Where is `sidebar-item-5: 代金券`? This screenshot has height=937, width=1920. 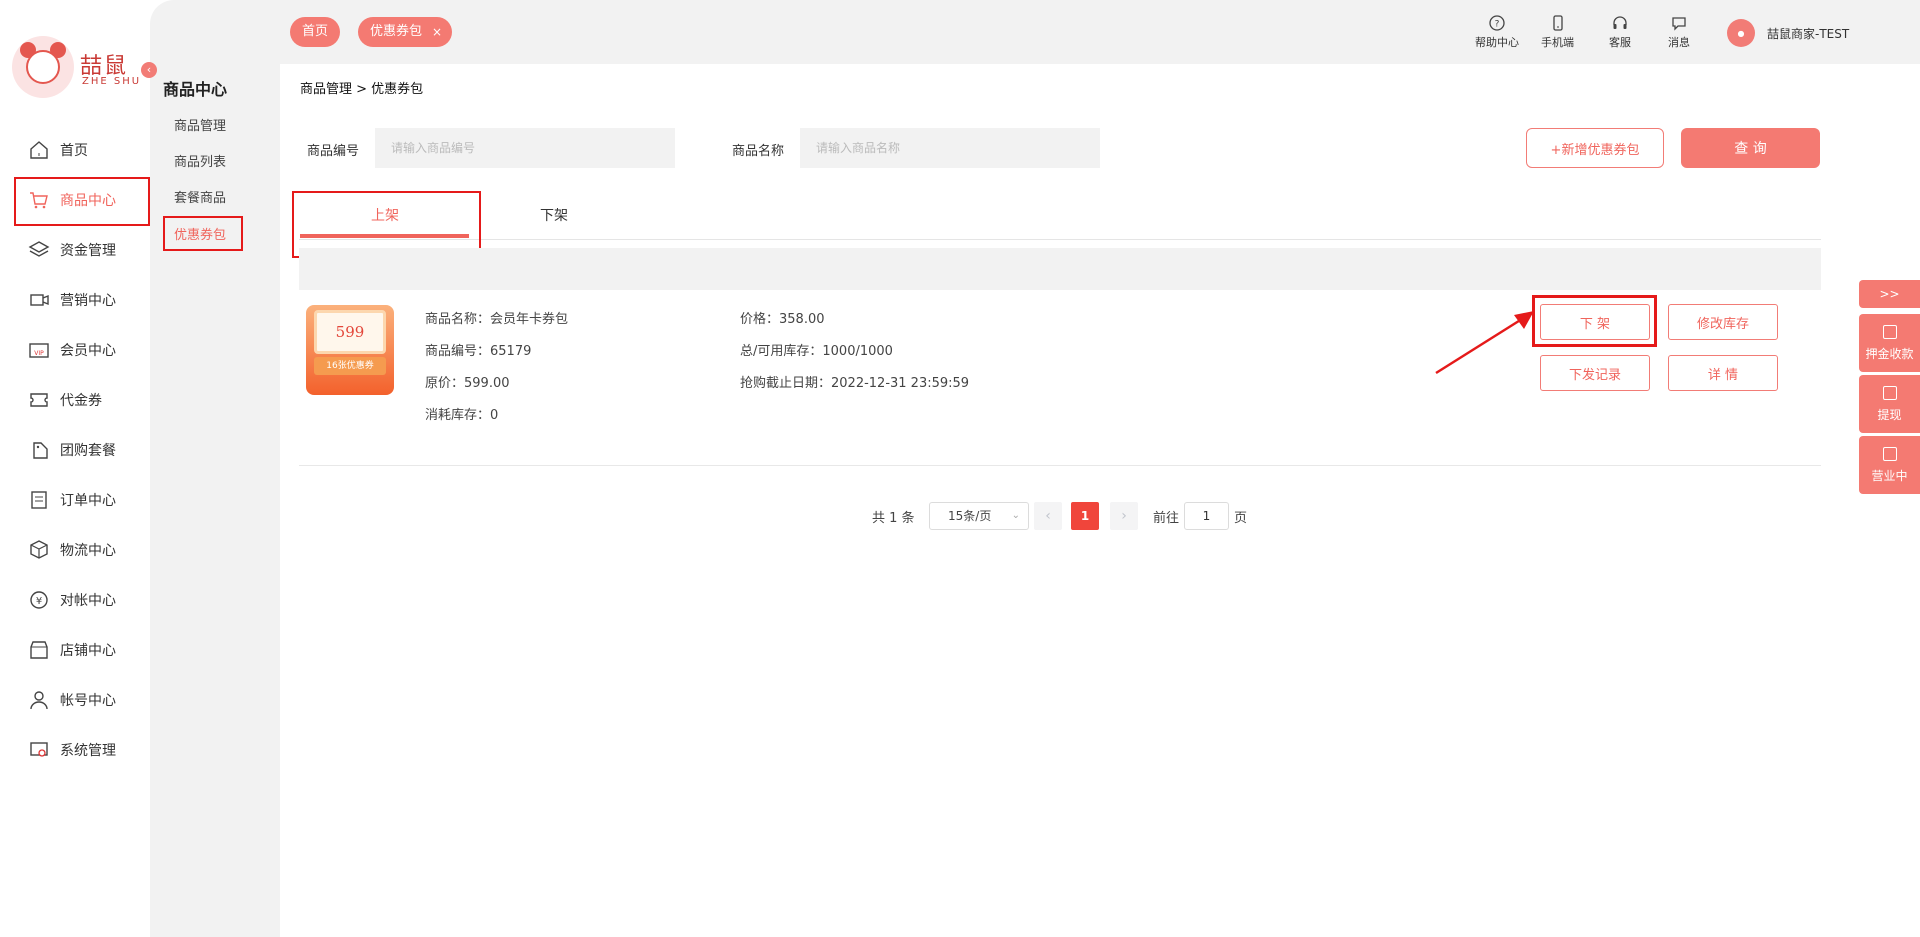
sidebar-item-5: 代金券 is located at coordinates (75, 400).